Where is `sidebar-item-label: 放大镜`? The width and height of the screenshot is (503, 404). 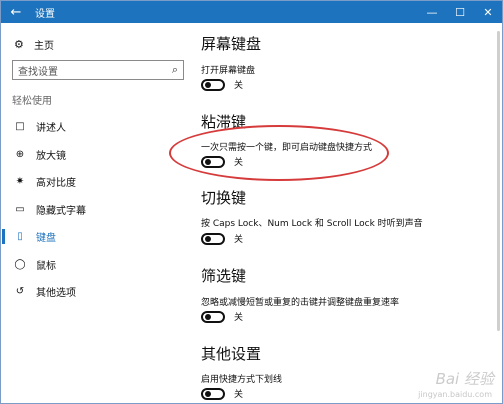
sidebar-item-label: 放大镜 is located at coordinates (51, 156).